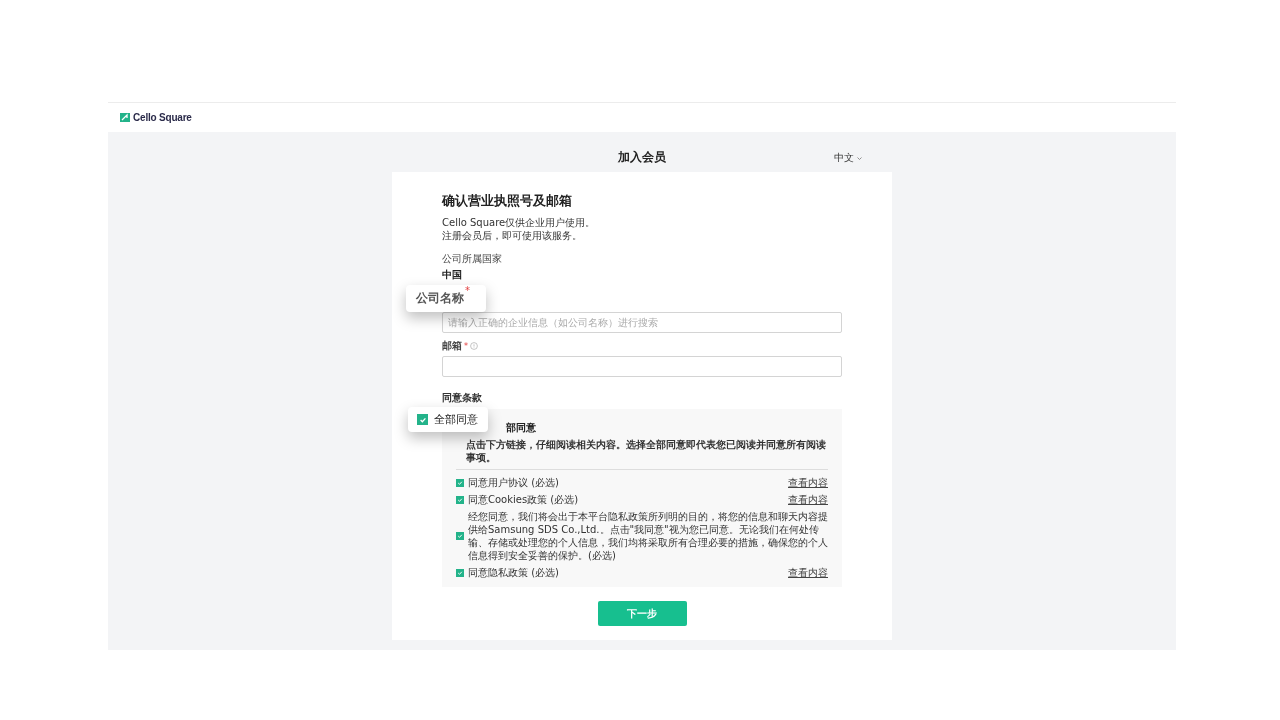 The image size is (1280, 720). What do you see at coordinates (859, 158) in the screenshot?
I see `caret-icon` at bounding box center [859, 158].